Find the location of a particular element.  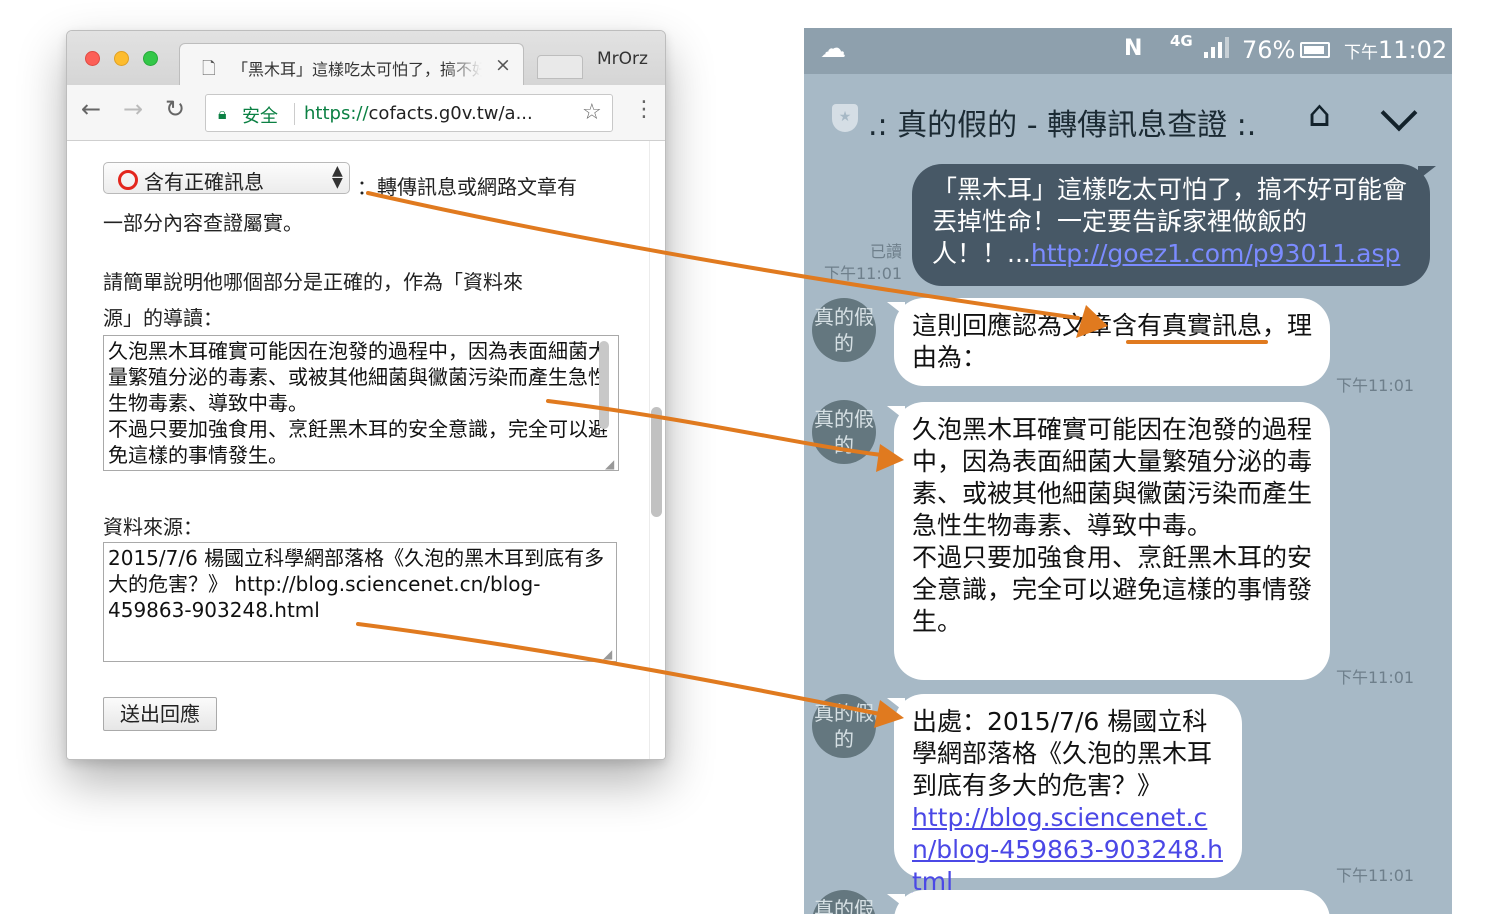

category-select: 含有正確訊息 ▲ ▼ is located at coordinates (226, 178).